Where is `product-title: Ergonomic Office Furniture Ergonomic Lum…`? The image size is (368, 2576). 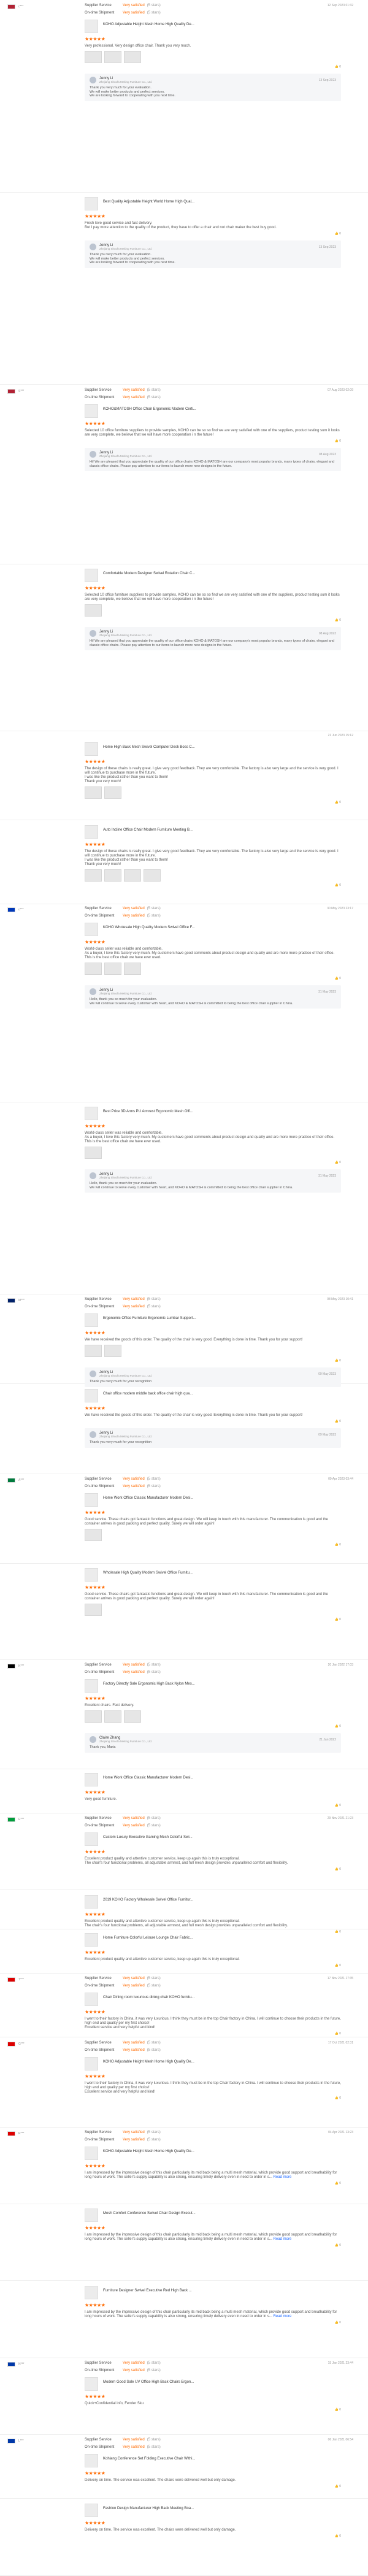
product-title: Ergonomic Office Furniture Ergonomic Lum… is located at coordinates (149, 1318).